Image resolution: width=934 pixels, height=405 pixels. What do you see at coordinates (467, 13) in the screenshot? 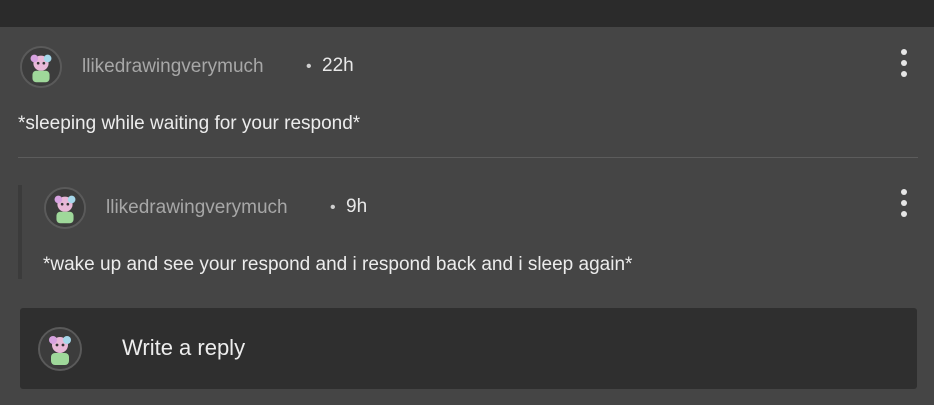
I see `top-bar` at bounding box center [467, 13].